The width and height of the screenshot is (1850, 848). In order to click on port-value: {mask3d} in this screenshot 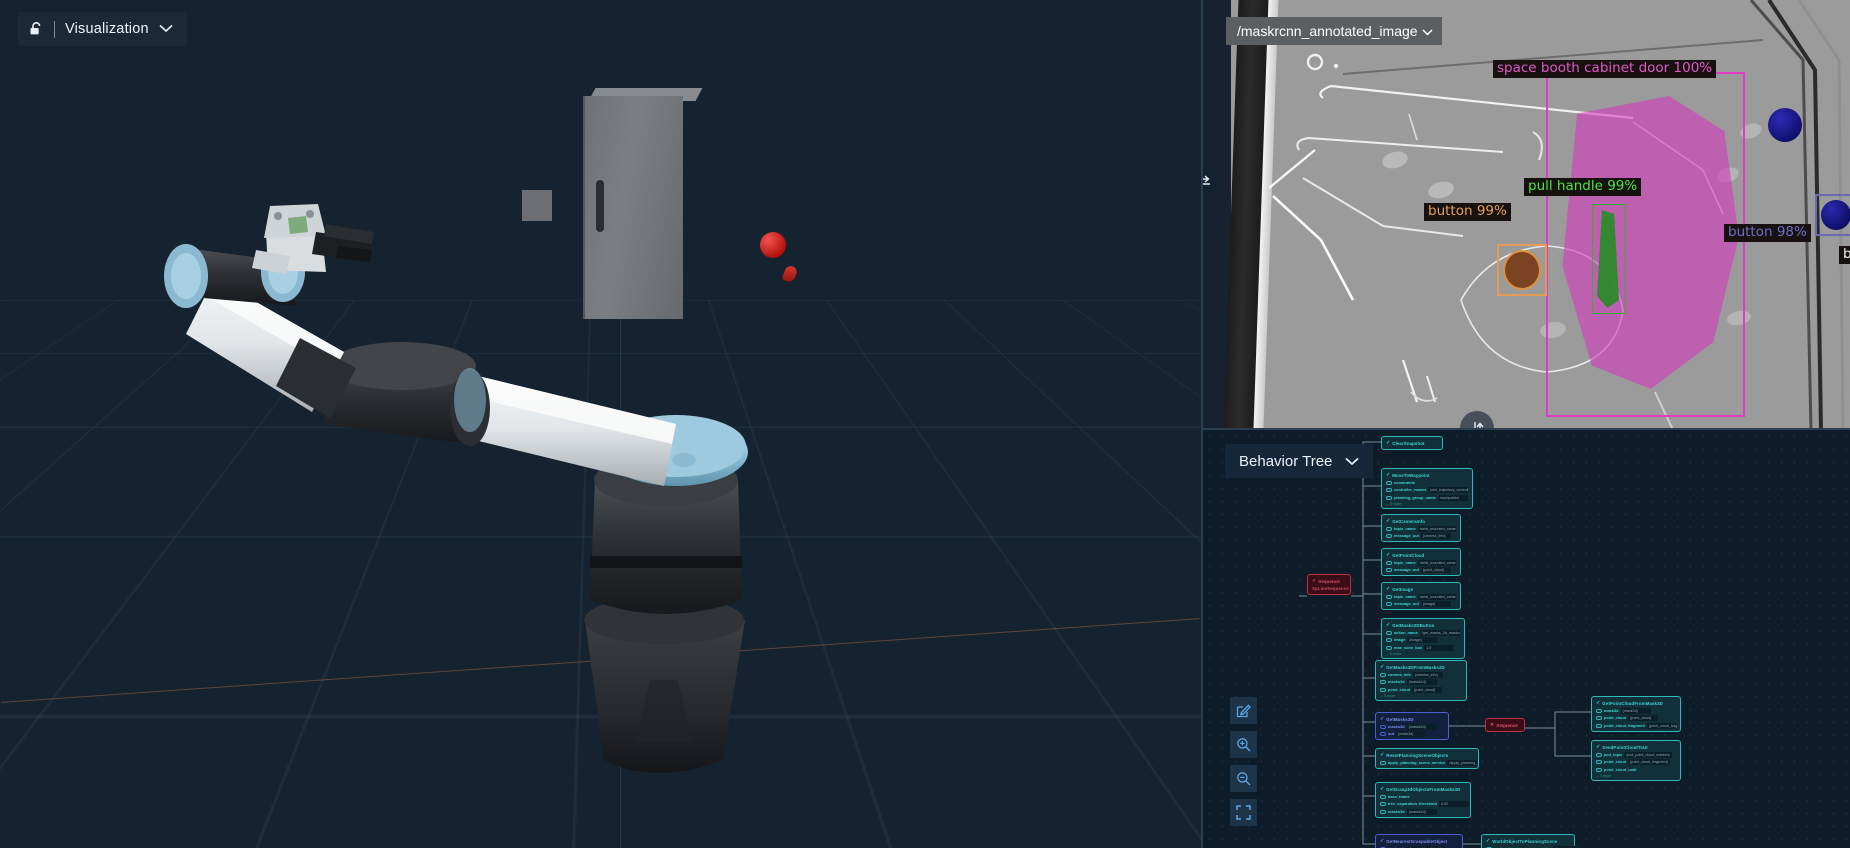, I will do `click(1635, 711)`.